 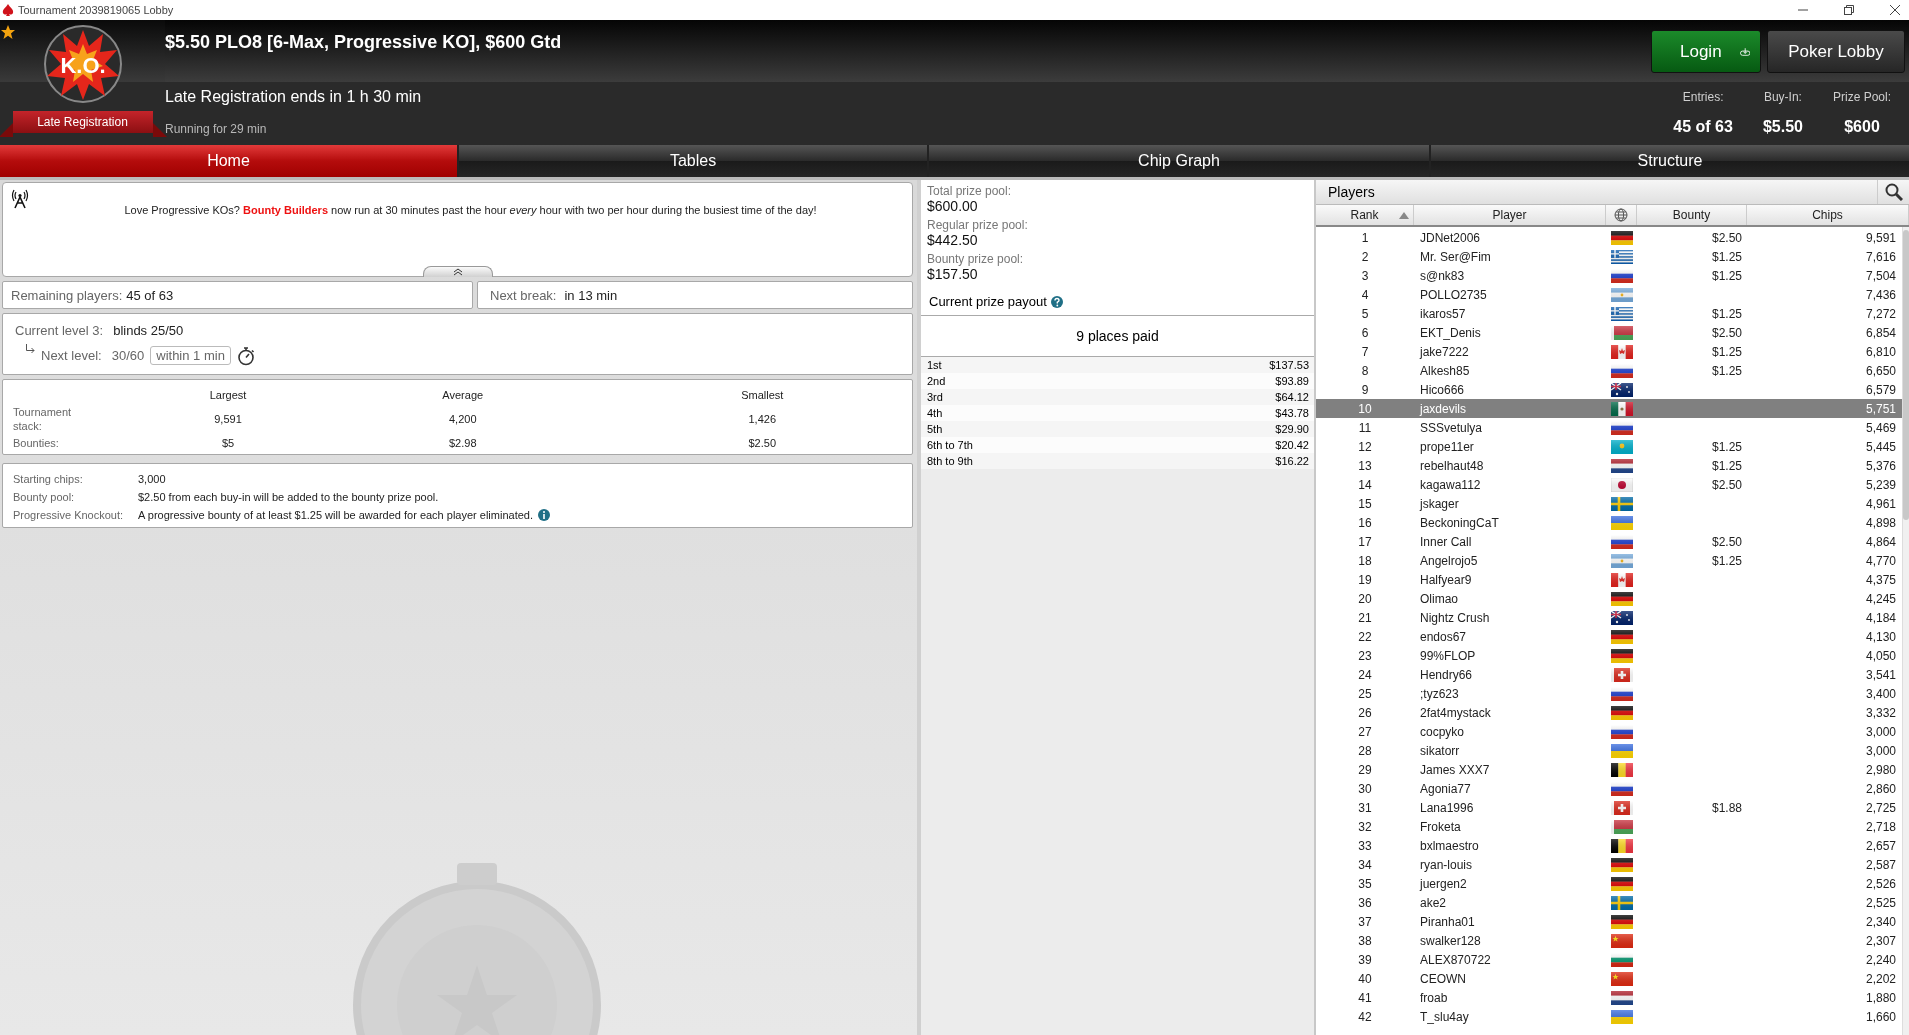 I want to click on chips-cell-text: 3,332, so click(x=1880, y=712).